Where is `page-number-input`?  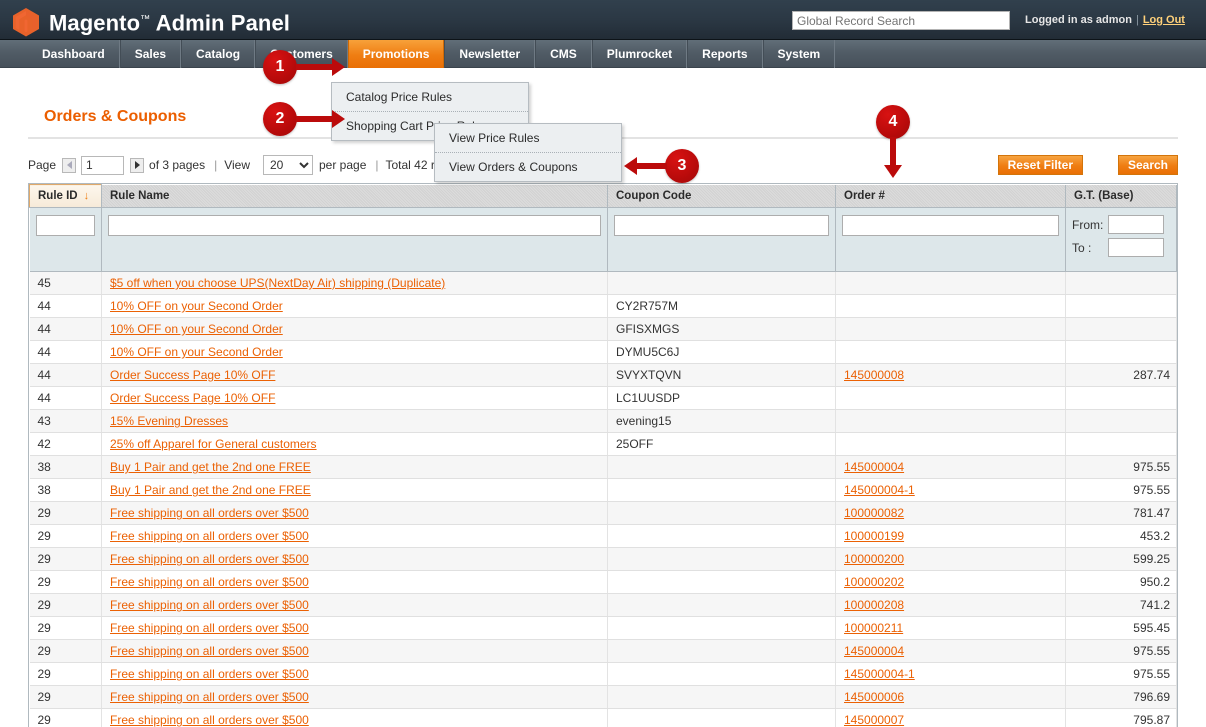 page-number-input is located at coordinates (103, 165).